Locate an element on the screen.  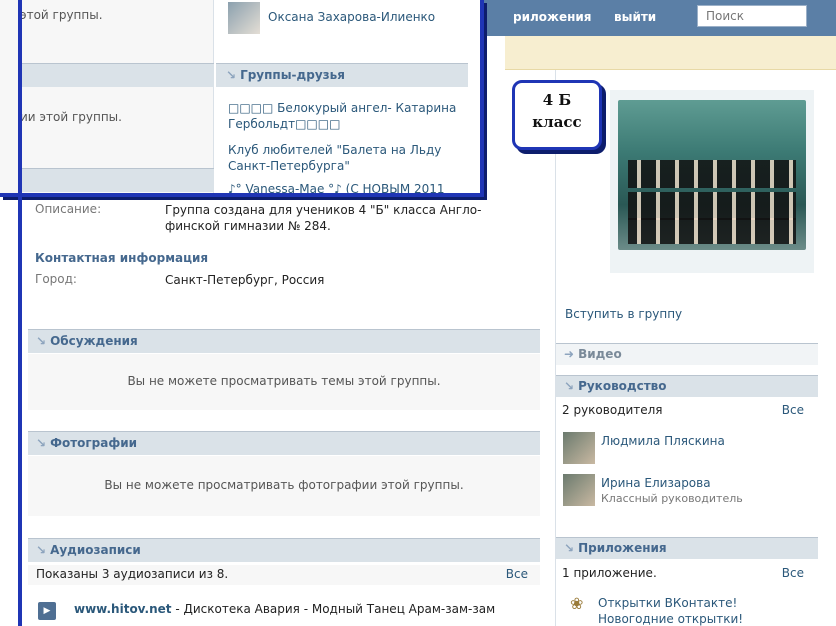
search-input: Поиск is located at coordinates (752, 16).